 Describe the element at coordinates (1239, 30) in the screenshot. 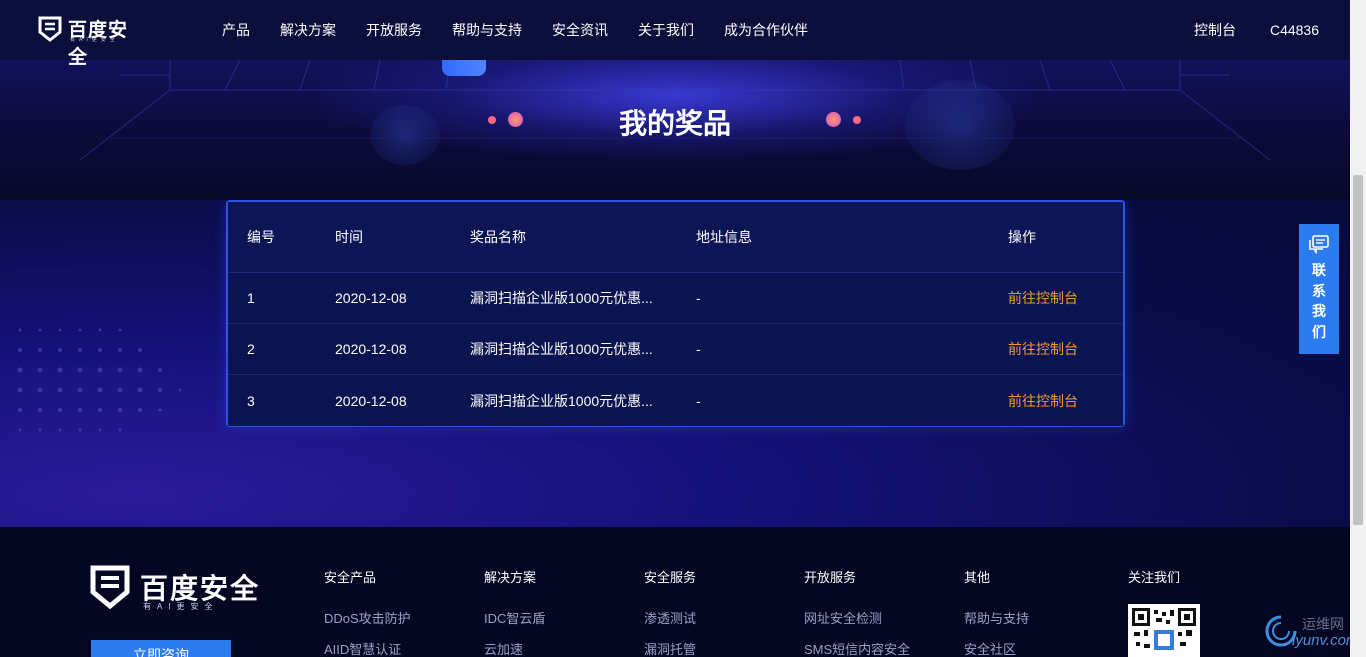

I see `header-right: 控制台 C44836` at that location.